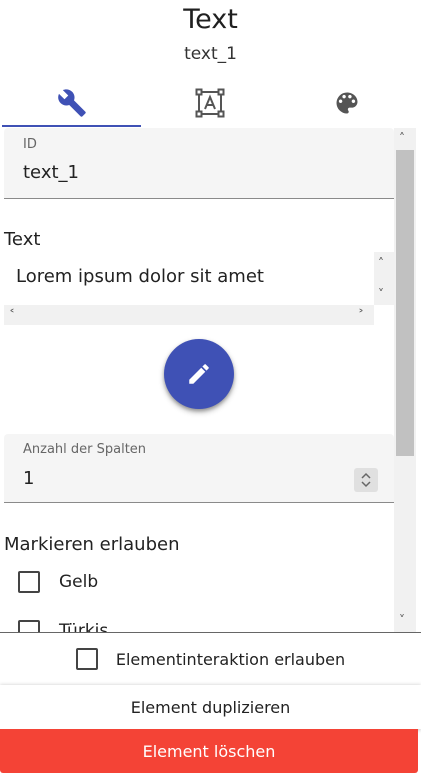 Image resolution: width=421 pixels, height=776 pixels. What do you see at coordinates (12, 315) in the screenshot?
I see `chevron-left-icon: ˂` at bounding box center [12, 315].